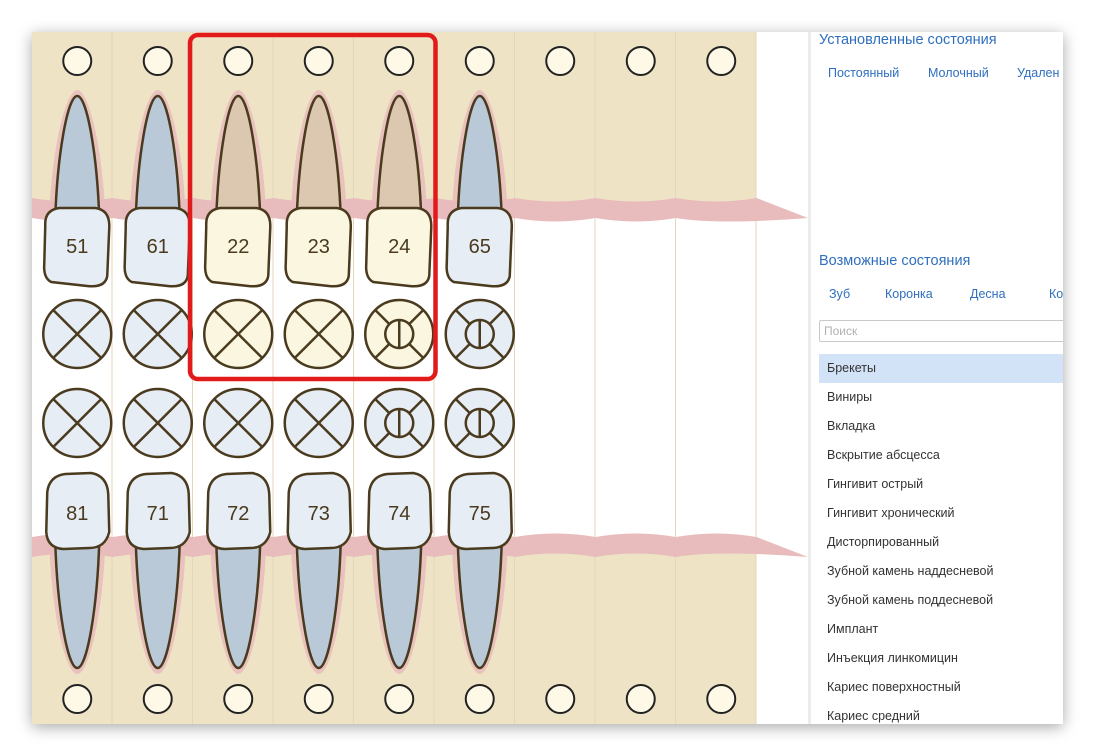 The height and width of the screenshot is (756, 1095). I want to click on tooth-number: 51, so click(77, 247).